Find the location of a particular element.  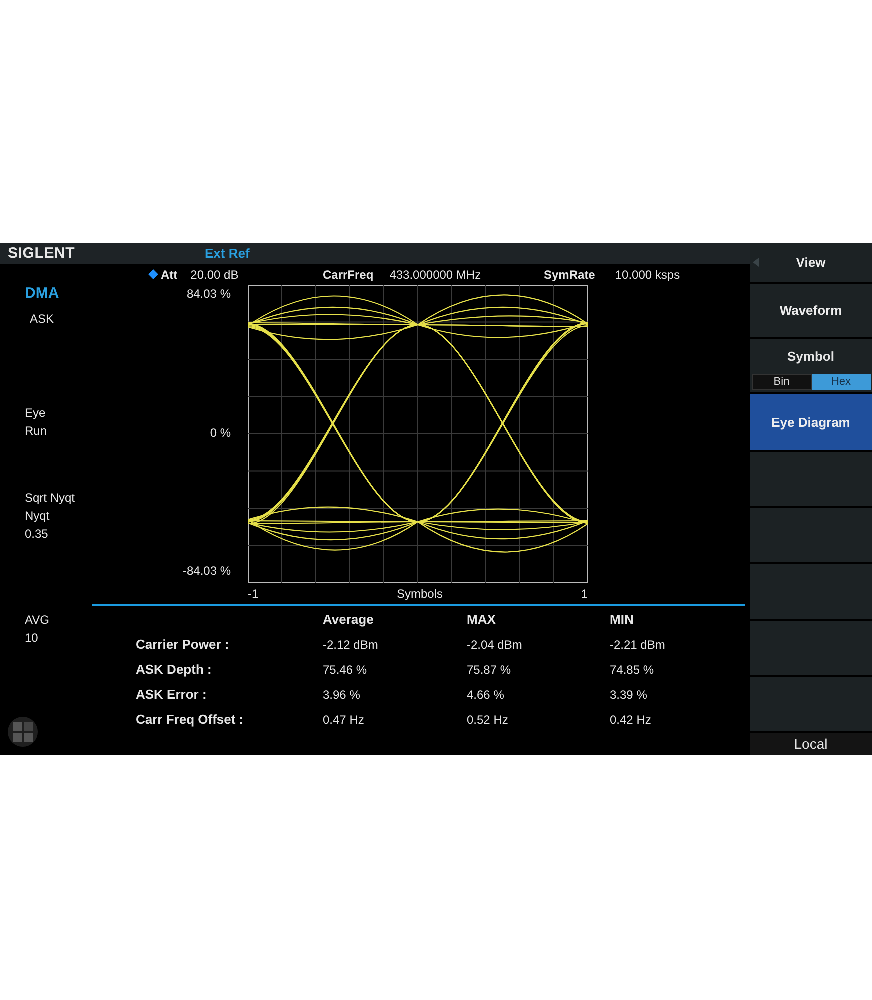

y-axis-label: 84.03 % is located at coordinates (208, 294).